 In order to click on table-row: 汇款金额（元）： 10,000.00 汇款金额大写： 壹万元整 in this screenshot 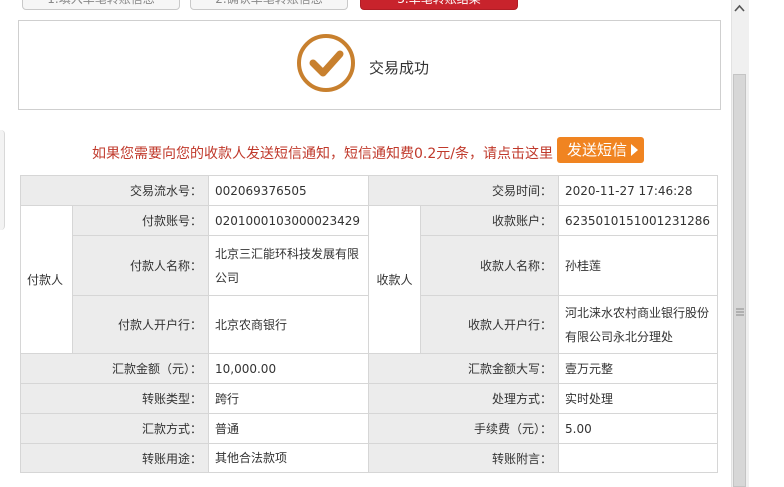, I will do `click(369, 368)`.